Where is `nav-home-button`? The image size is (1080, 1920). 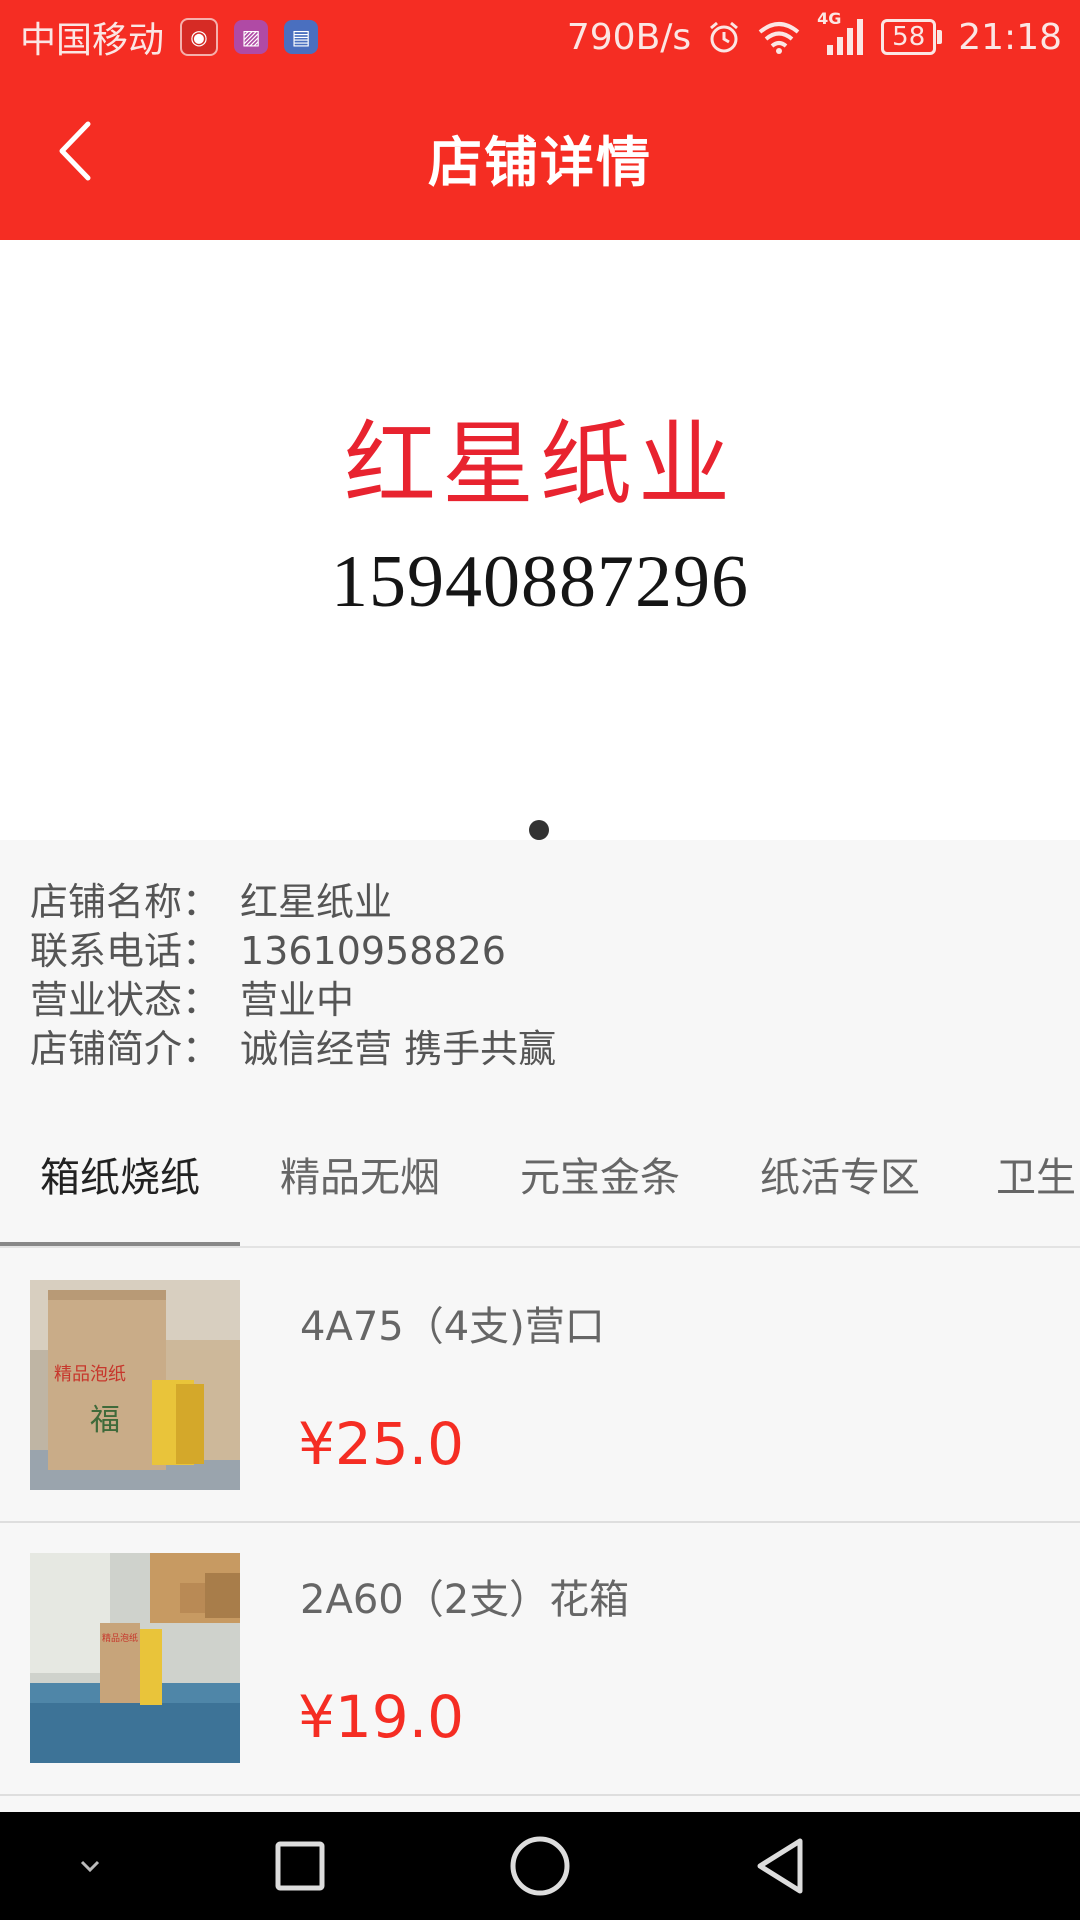
nav-home-button is located at coordinates (540, 1866).